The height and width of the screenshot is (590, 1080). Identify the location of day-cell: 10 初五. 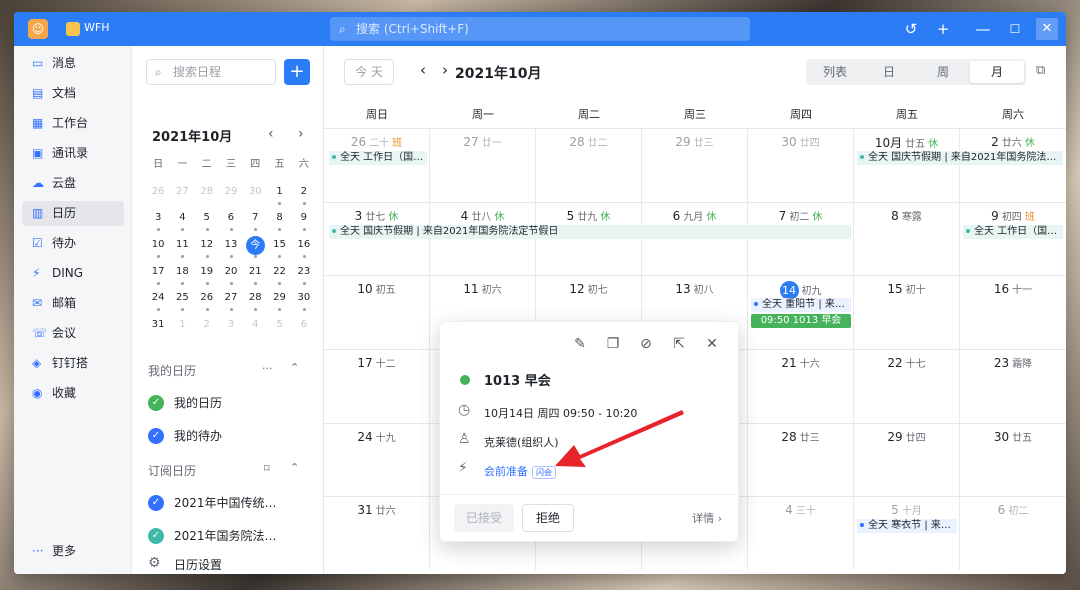
(377, 313).